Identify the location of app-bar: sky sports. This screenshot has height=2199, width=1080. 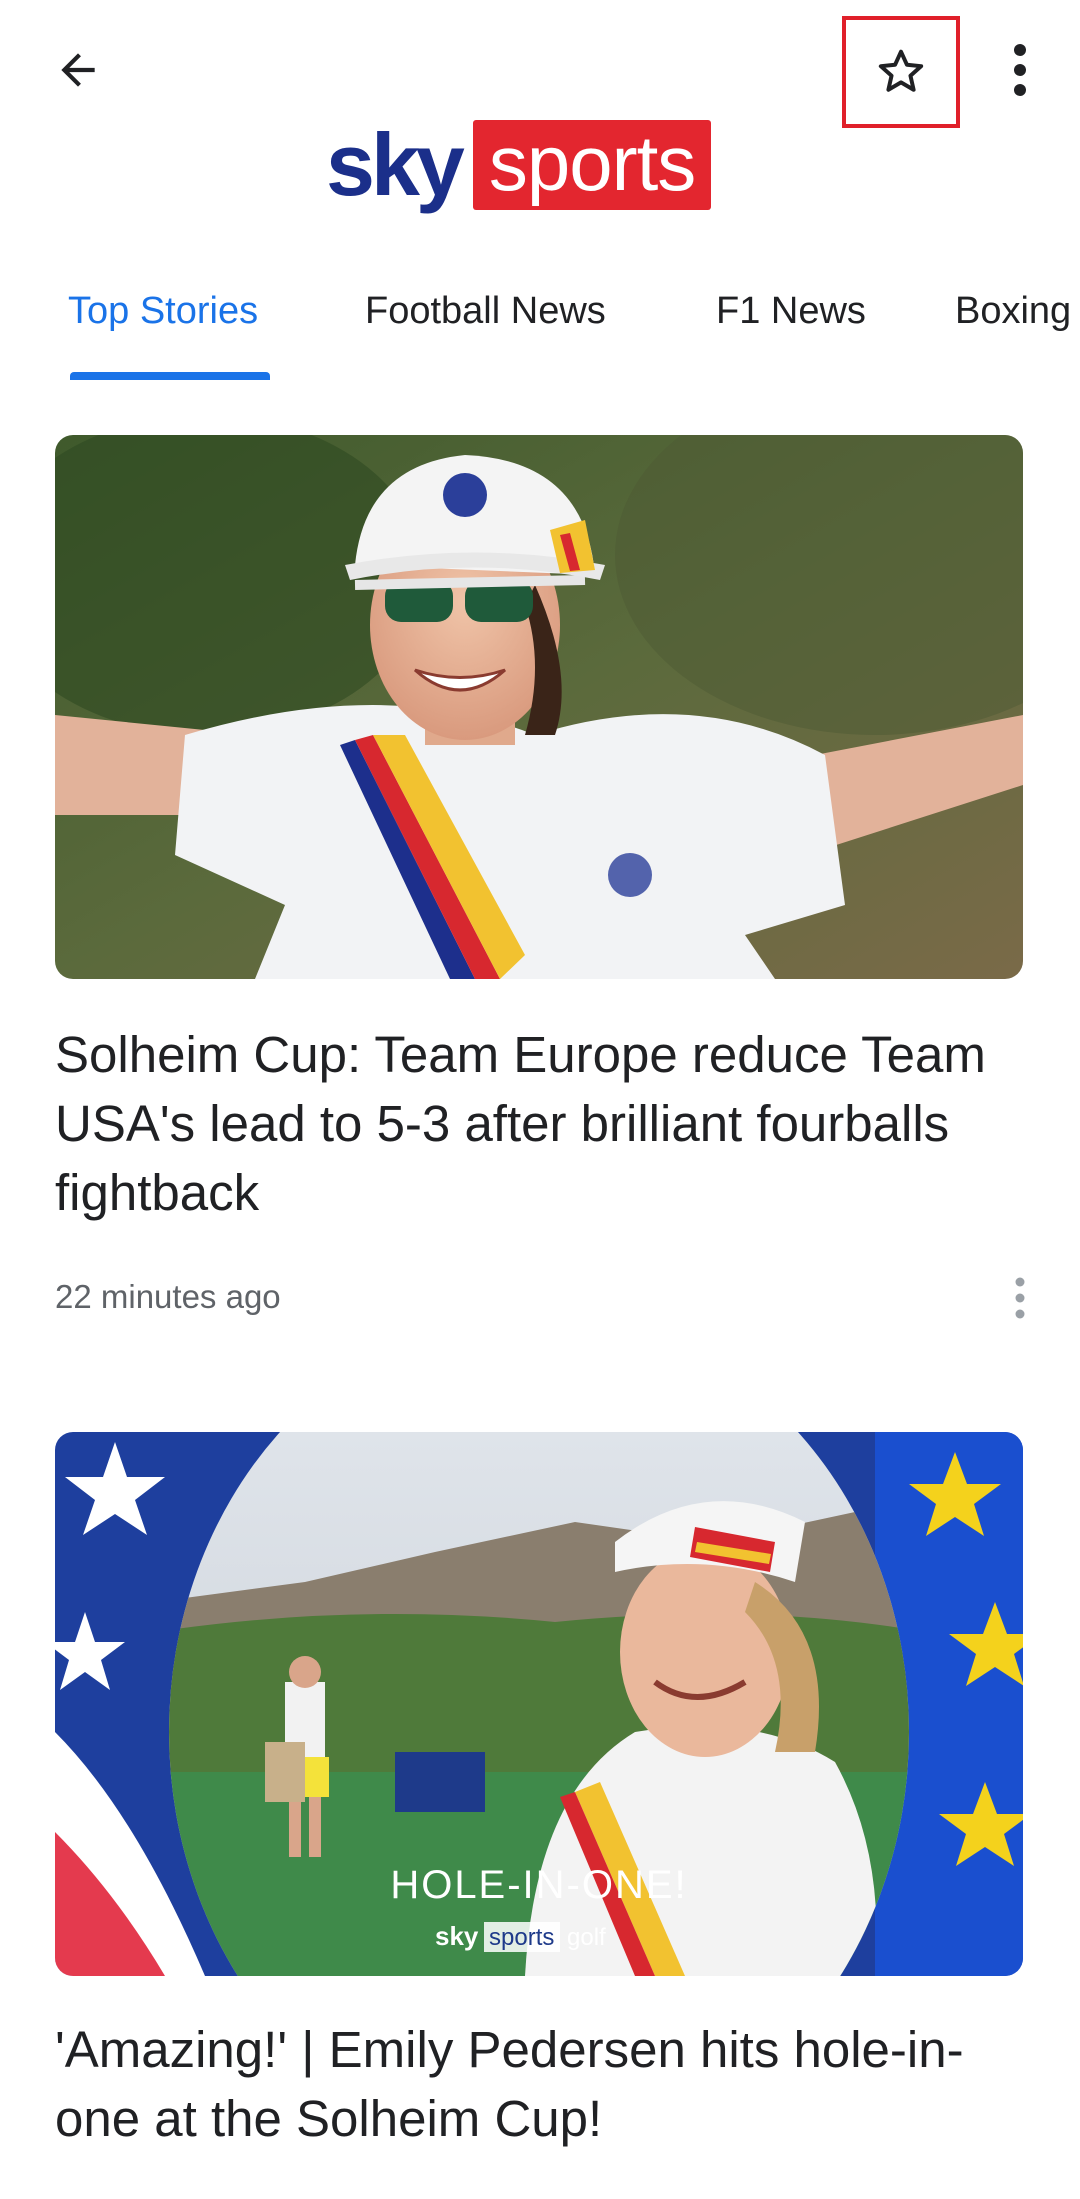
(540, 125).